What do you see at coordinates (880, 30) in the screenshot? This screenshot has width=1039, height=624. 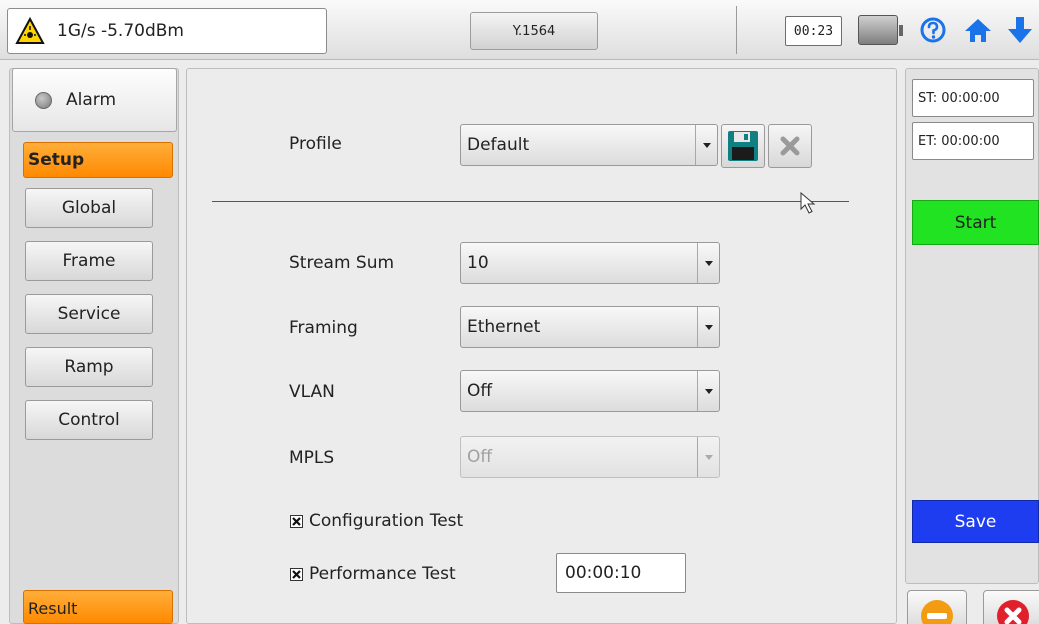 I see `battery-icon` at bounding box center [880, 30].